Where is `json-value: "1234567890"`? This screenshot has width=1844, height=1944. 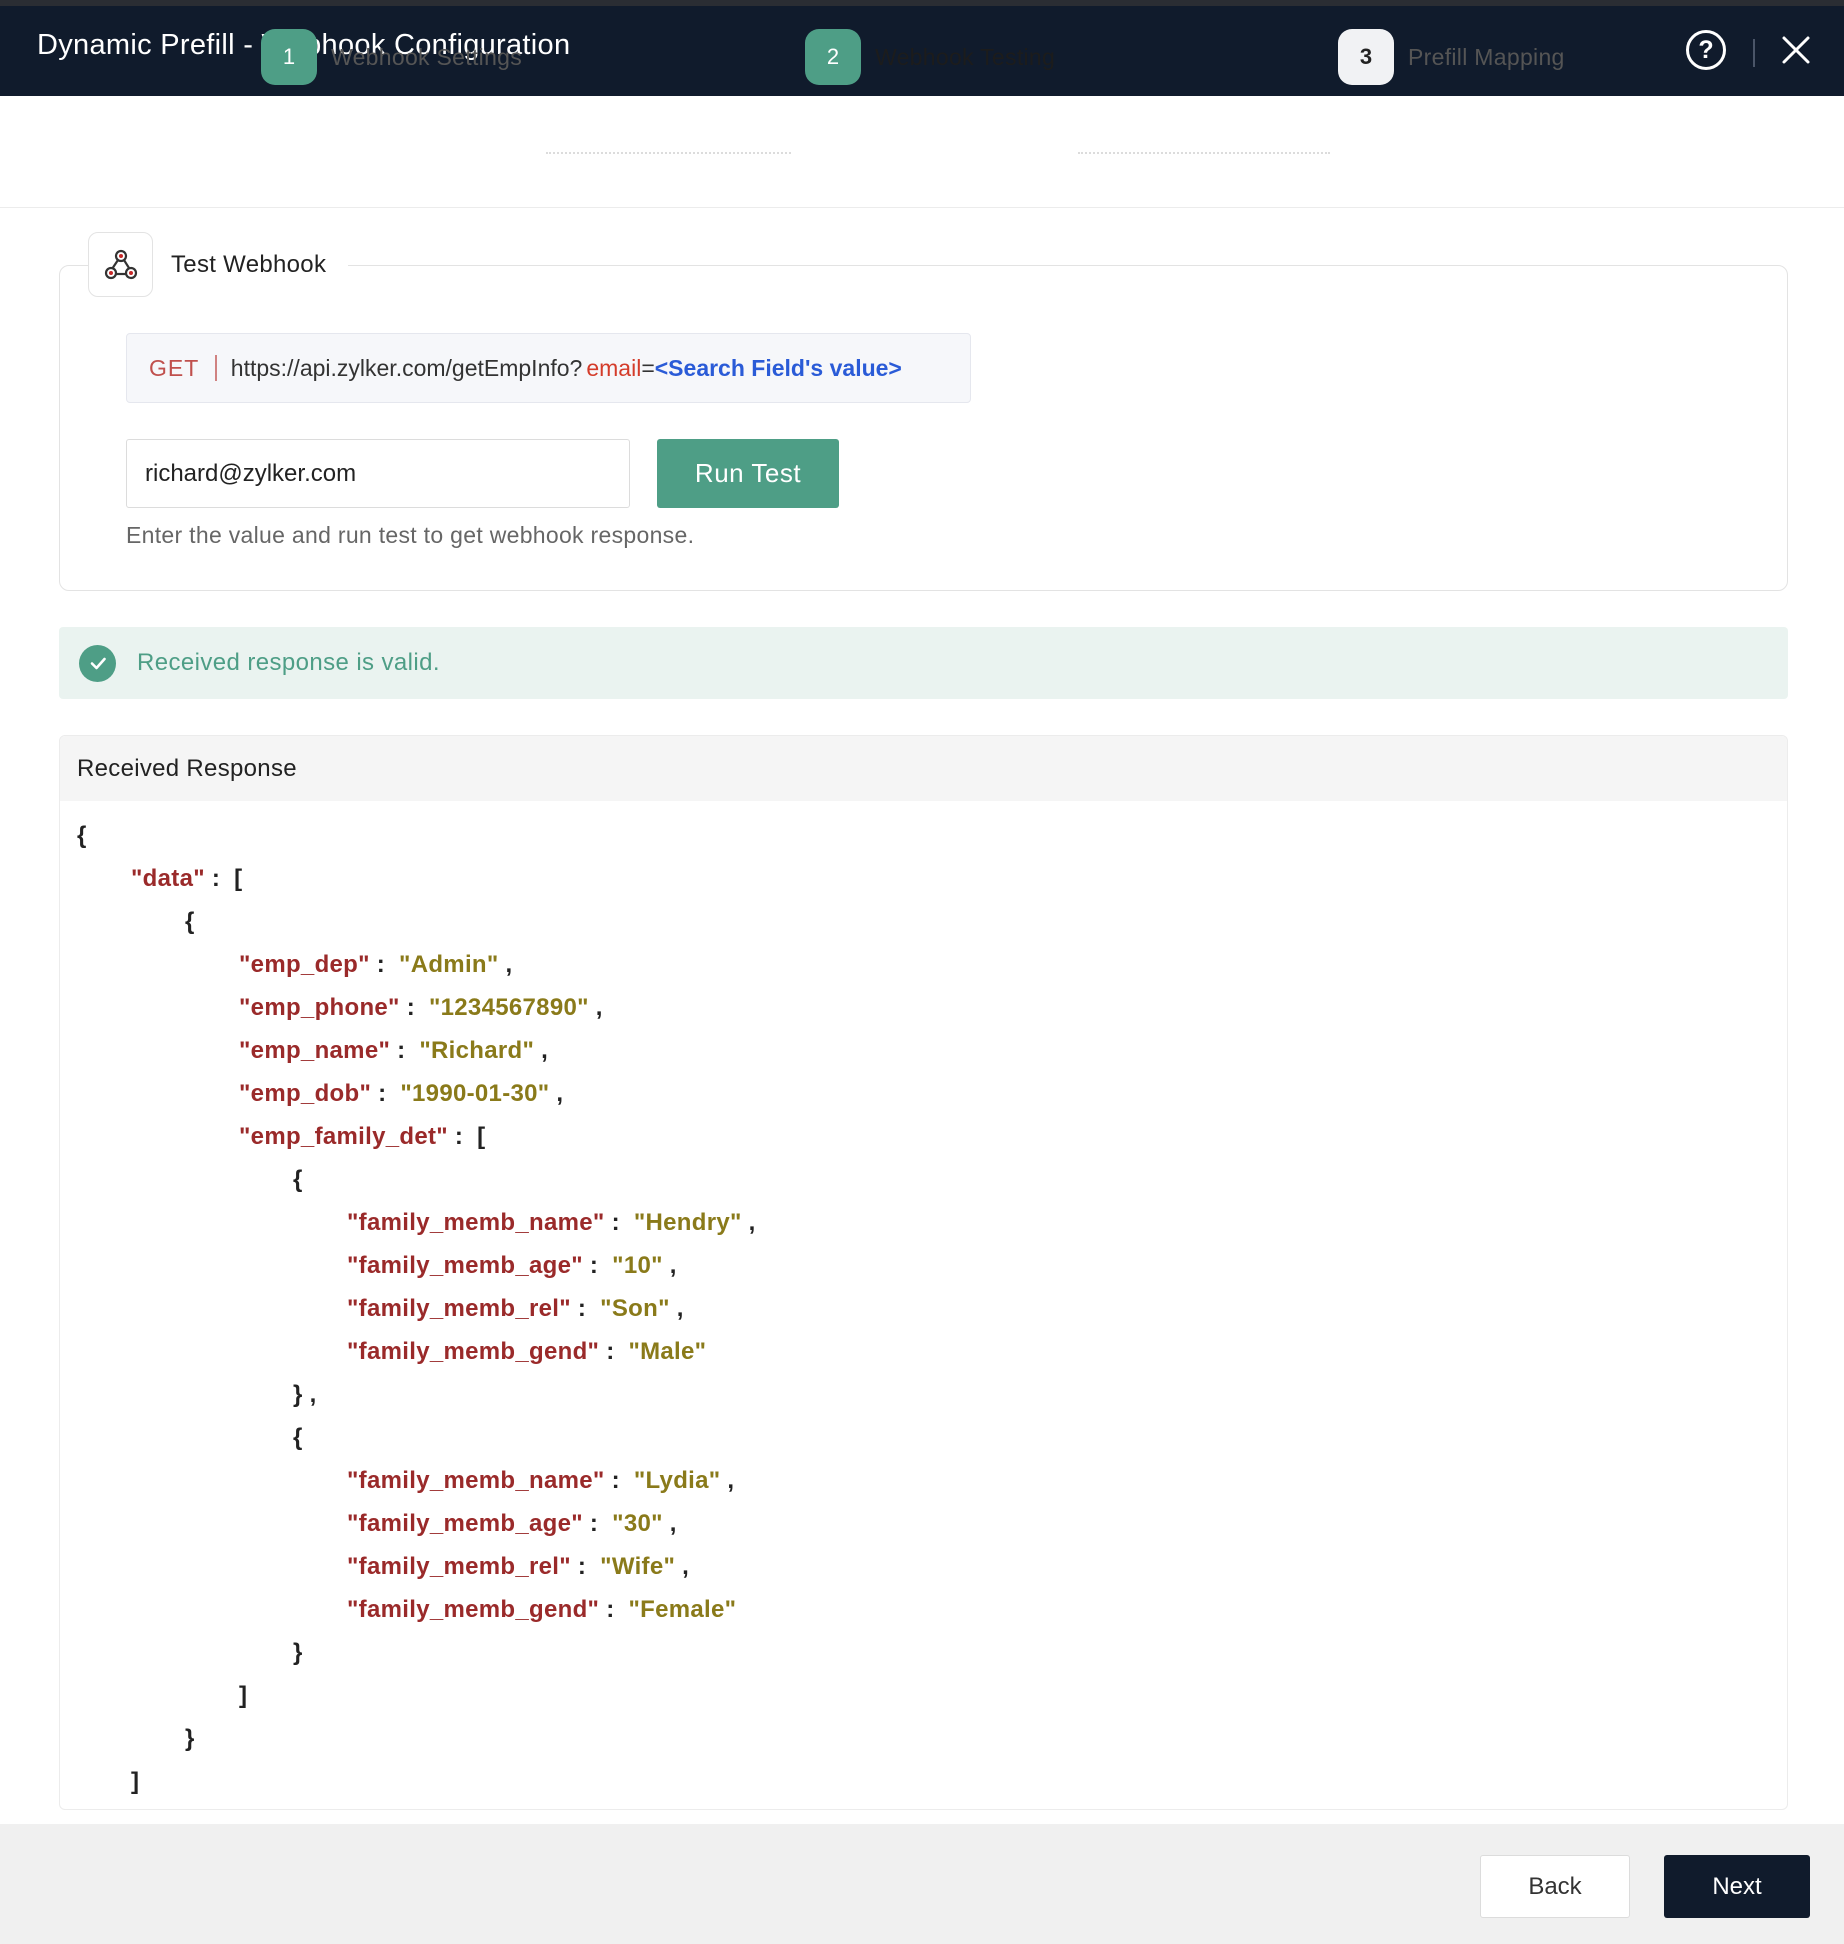 json-value: "1234567890" is located at coordinates (508, 1007).